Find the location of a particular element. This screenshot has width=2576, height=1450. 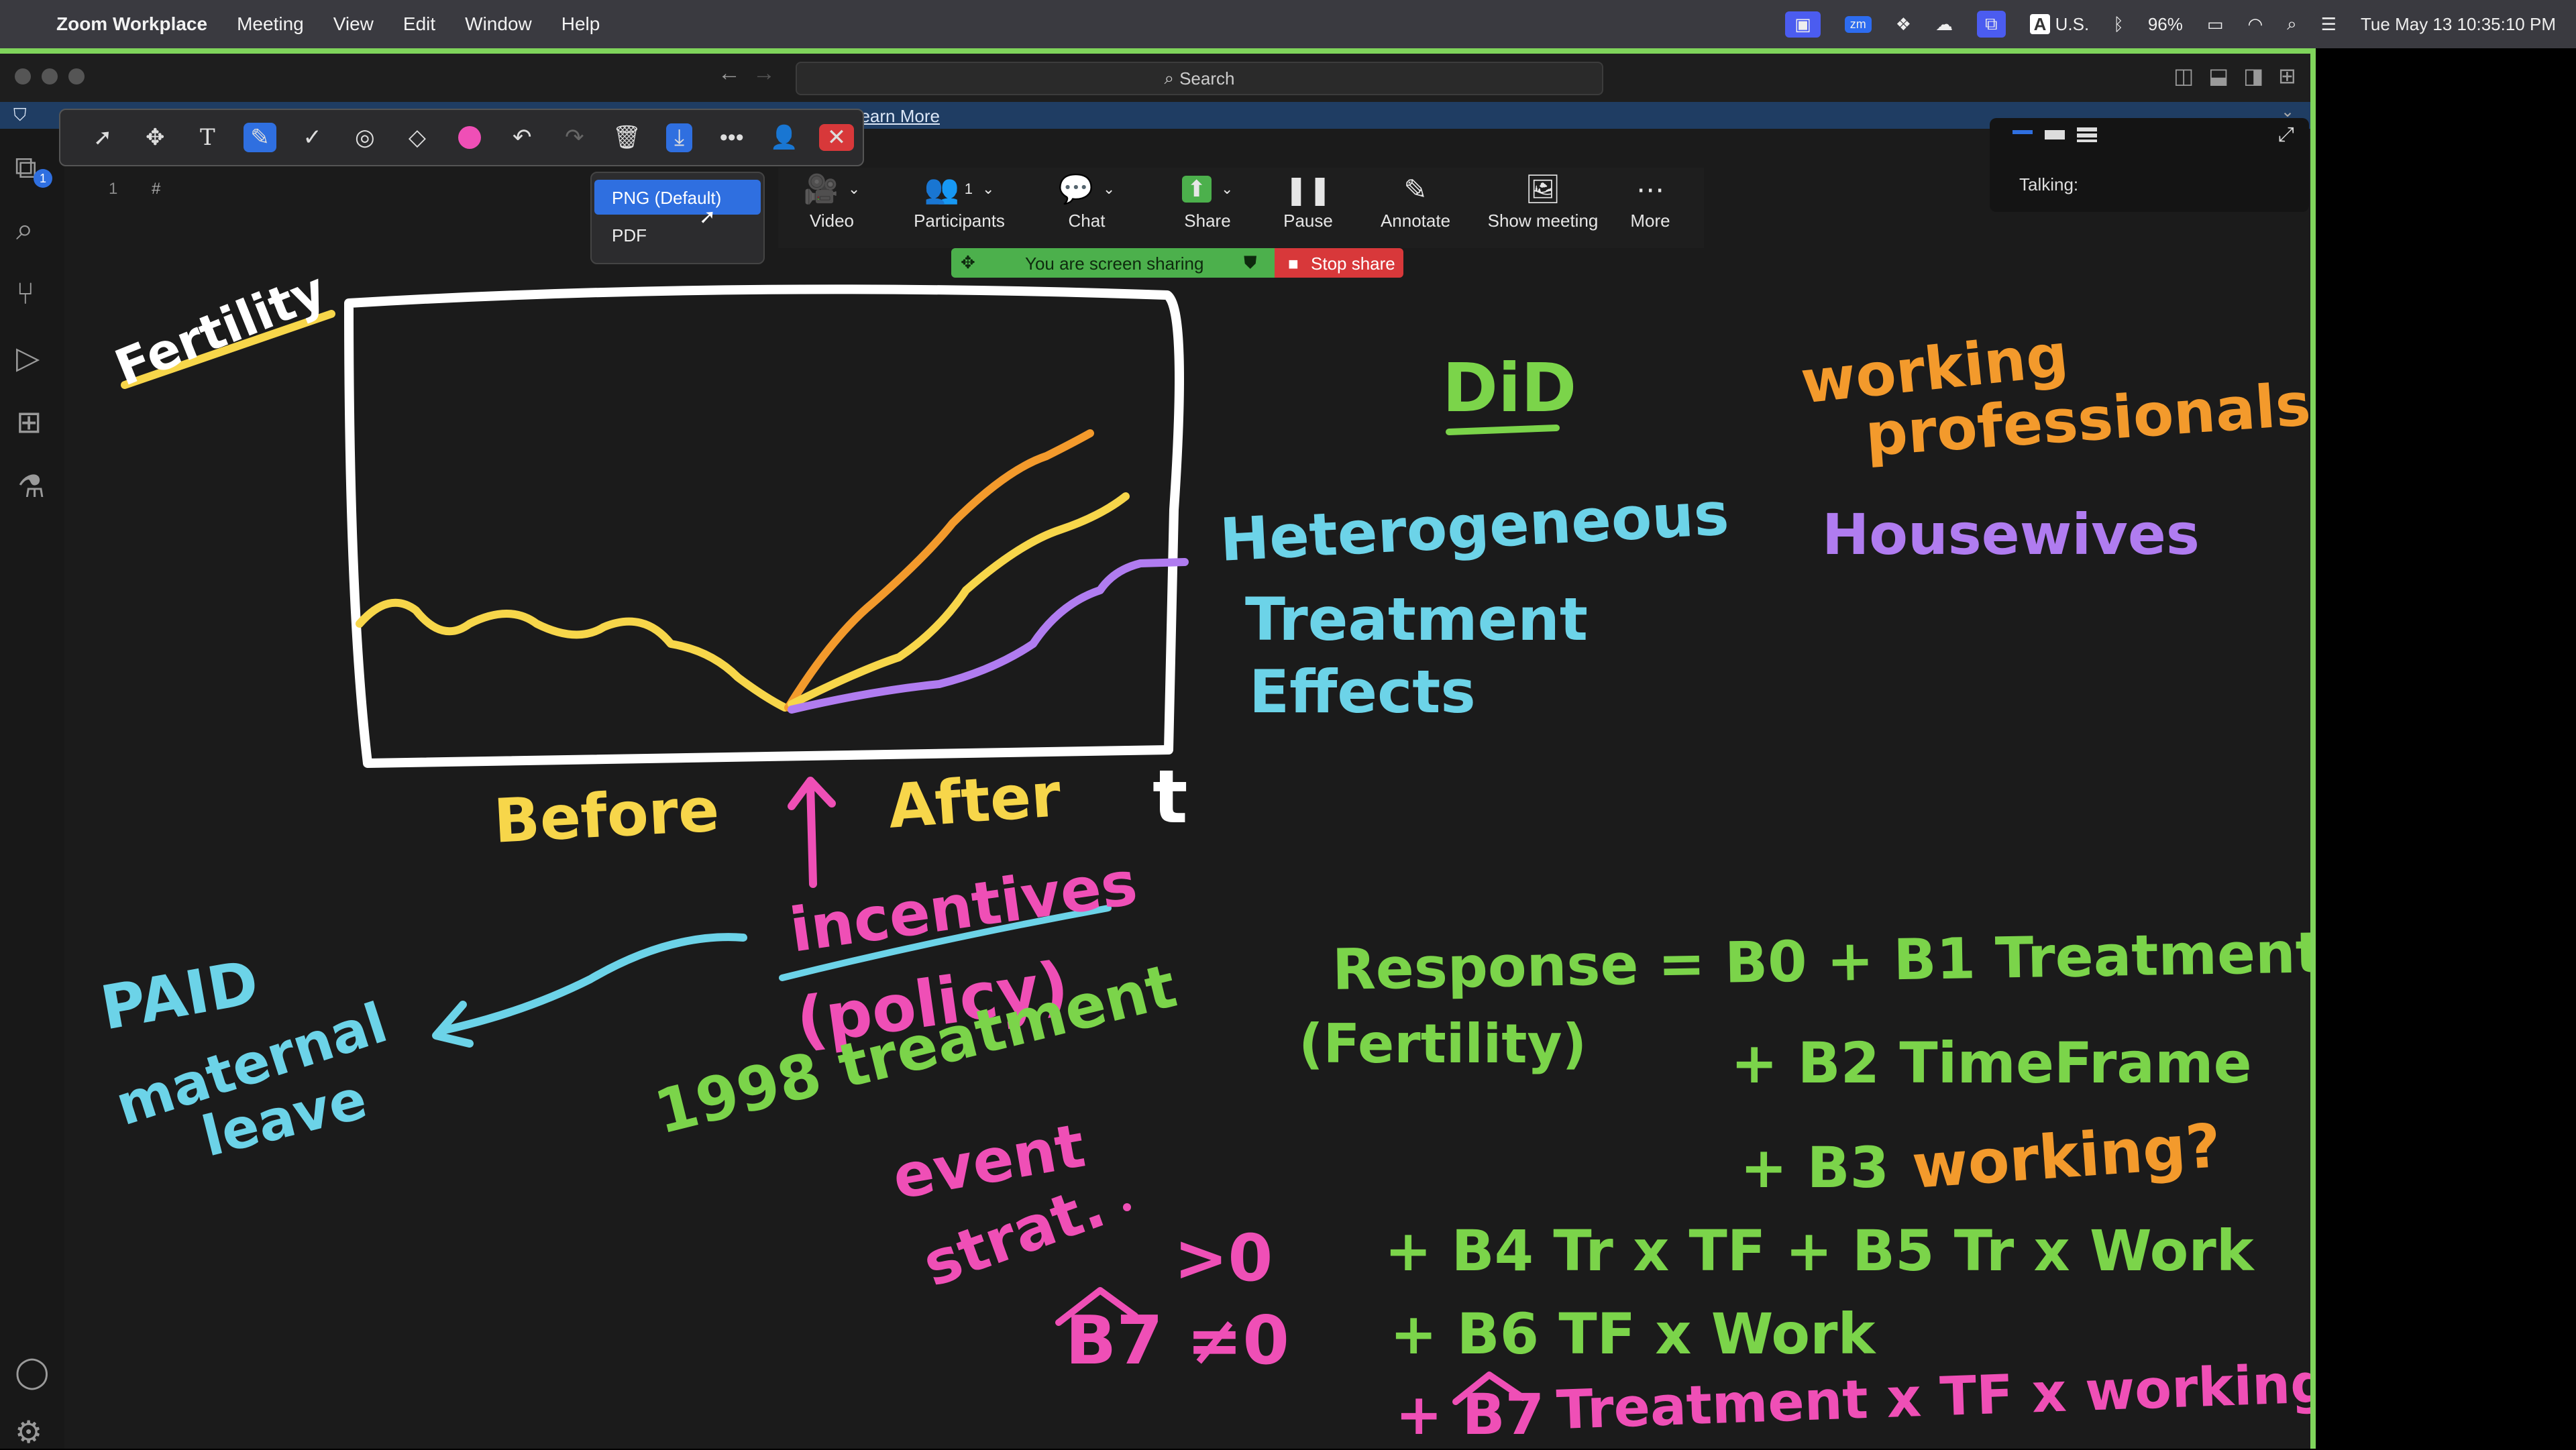

more-options-icon: ••• is located at coordinates (732, 137).